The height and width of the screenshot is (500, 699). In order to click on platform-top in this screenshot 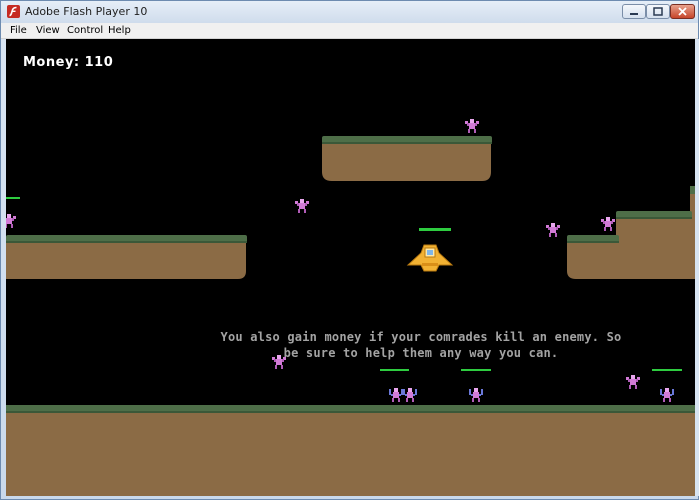, I will do `click(407, 158)`.